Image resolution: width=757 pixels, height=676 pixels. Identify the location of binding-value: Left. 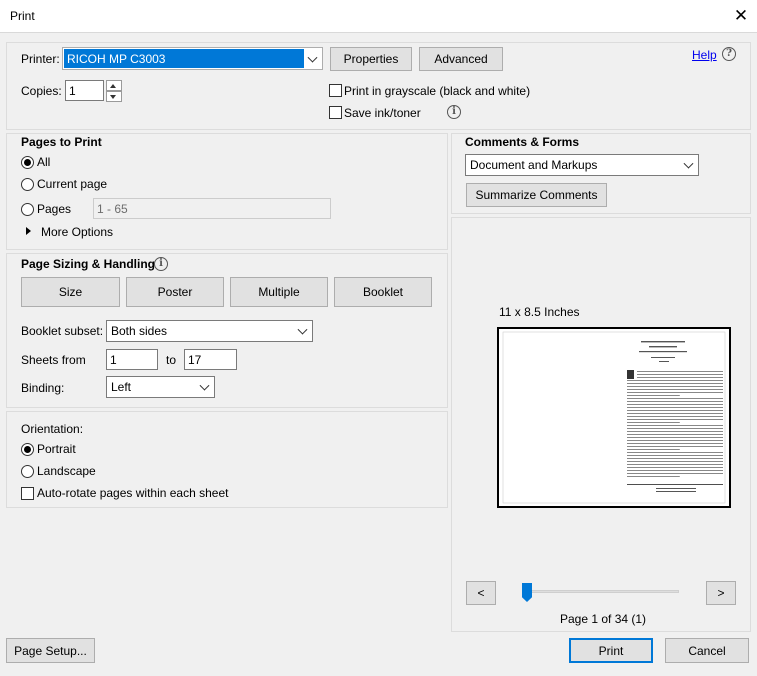
(121, 387).